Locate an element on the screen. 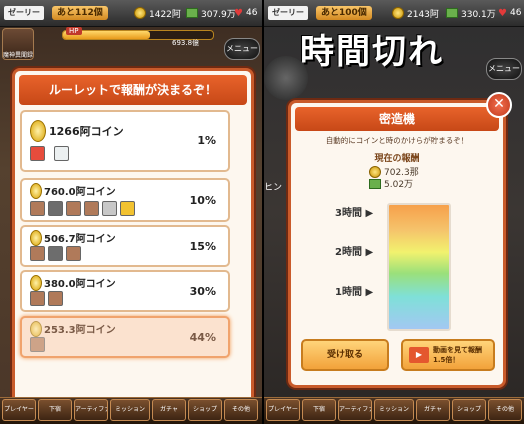 The height and width of the screenshot is (424, 524). receive-button: 受け取る is located at coordinates (345, 355).